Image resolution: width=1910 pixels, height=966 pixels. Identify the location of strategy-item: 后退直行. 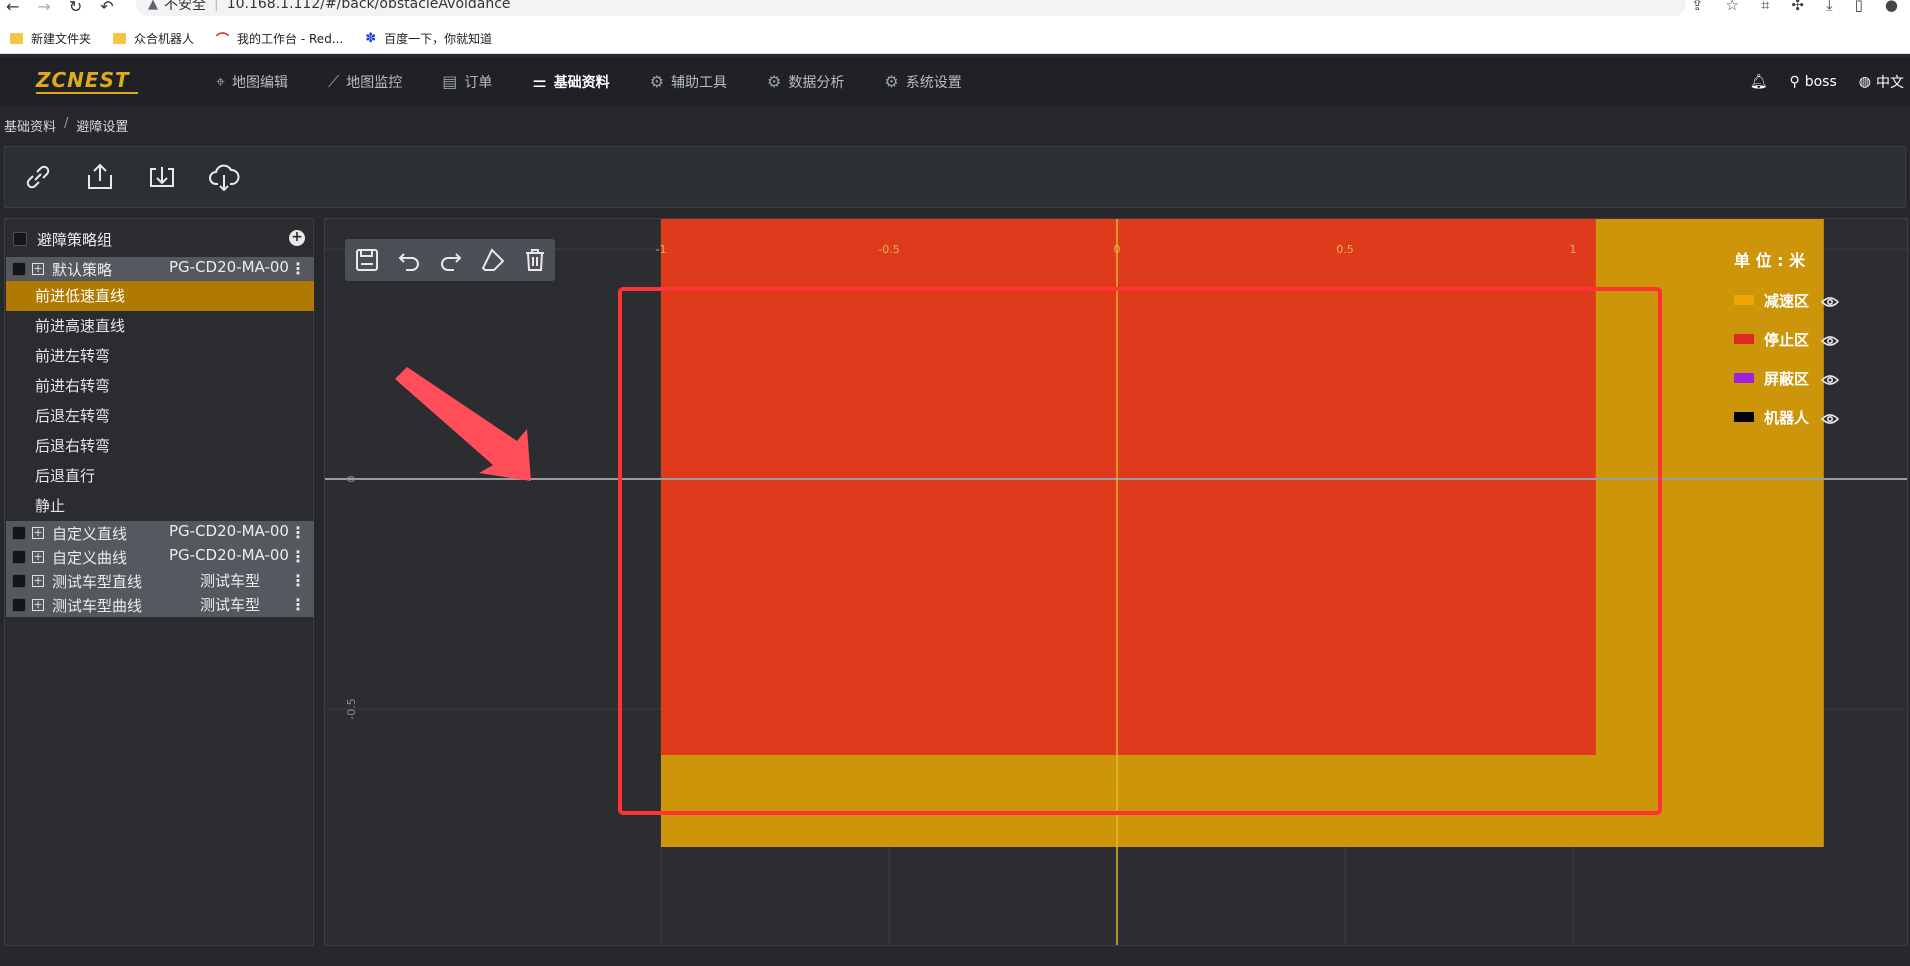
(160, 476).